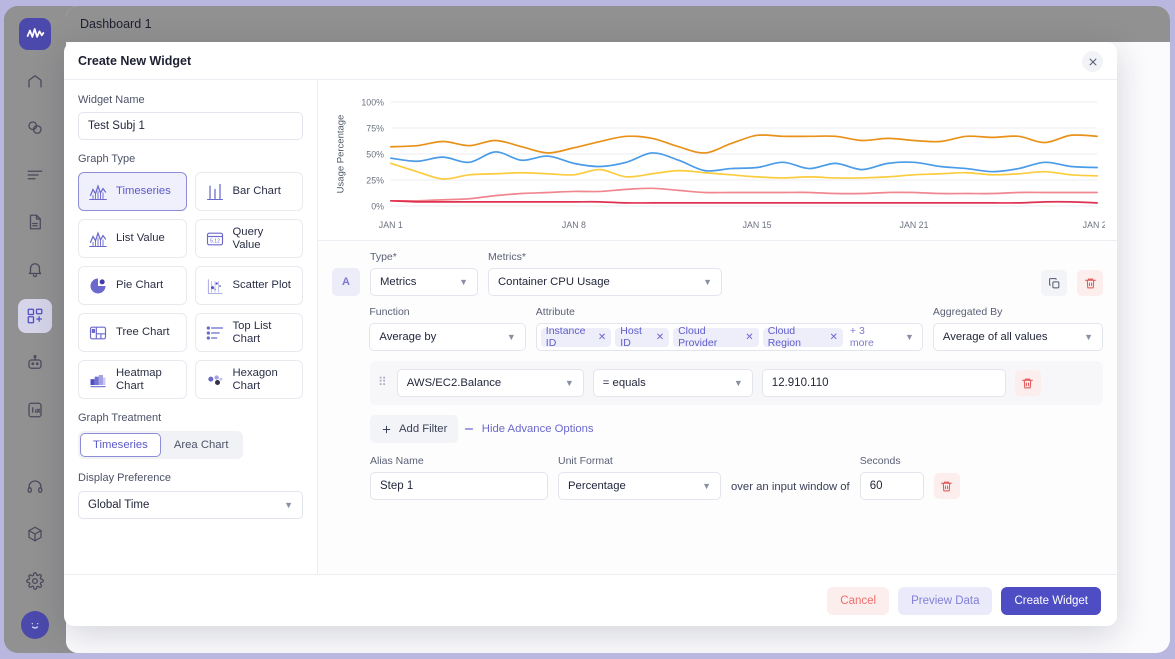  I want to click on display-preference-label: Display Preference, so click(124, 478).